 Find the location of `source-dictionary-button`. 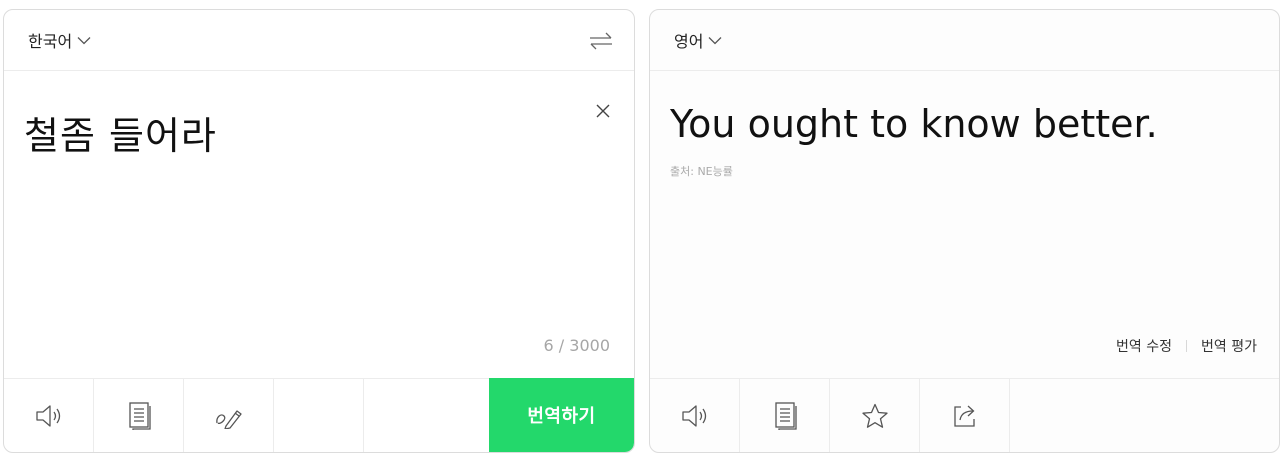

source-dictionary-button is located at coordinates (139, 415).